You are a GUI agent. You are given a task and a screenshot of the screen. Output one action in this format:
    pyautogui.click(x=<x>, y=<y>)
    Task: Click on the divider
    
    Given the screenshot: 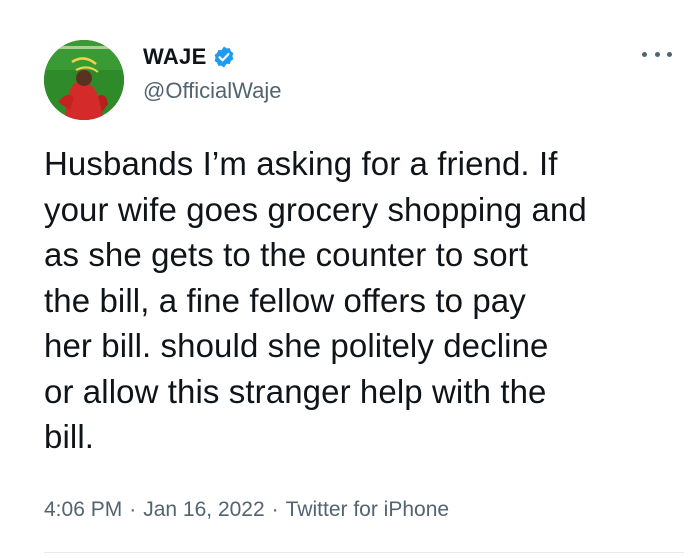 What is the action you would take?
    pyautogui.click(x=364, y=552)
    